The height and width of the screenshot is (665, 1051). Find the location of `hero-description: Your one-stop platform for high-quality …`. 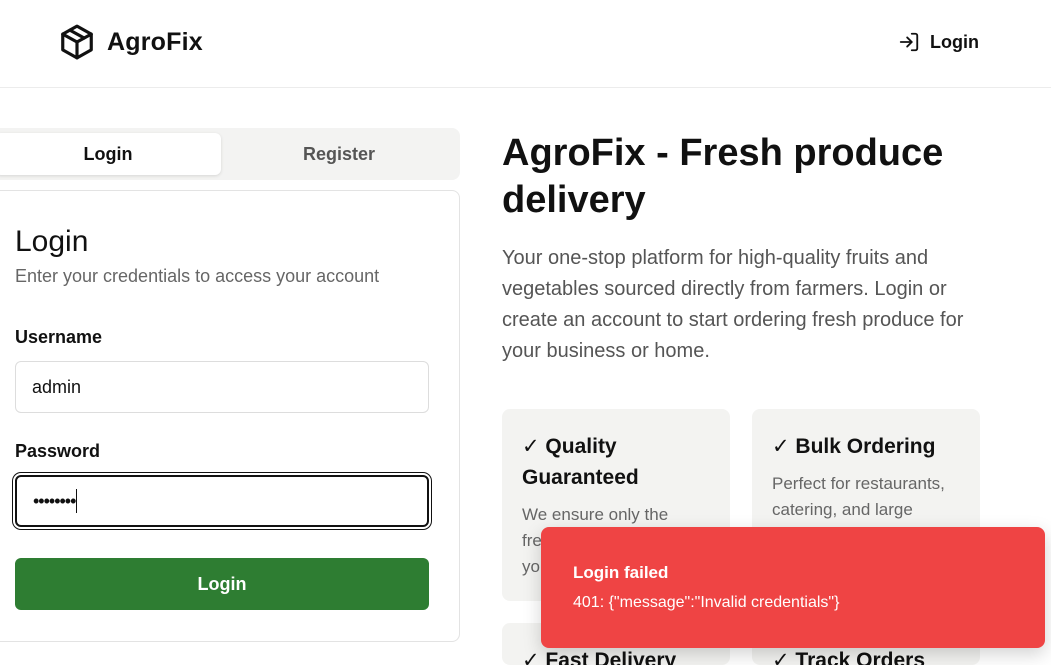

hero-description: Your one-stop platform for high-quality … is located at coordinates (733, 304).